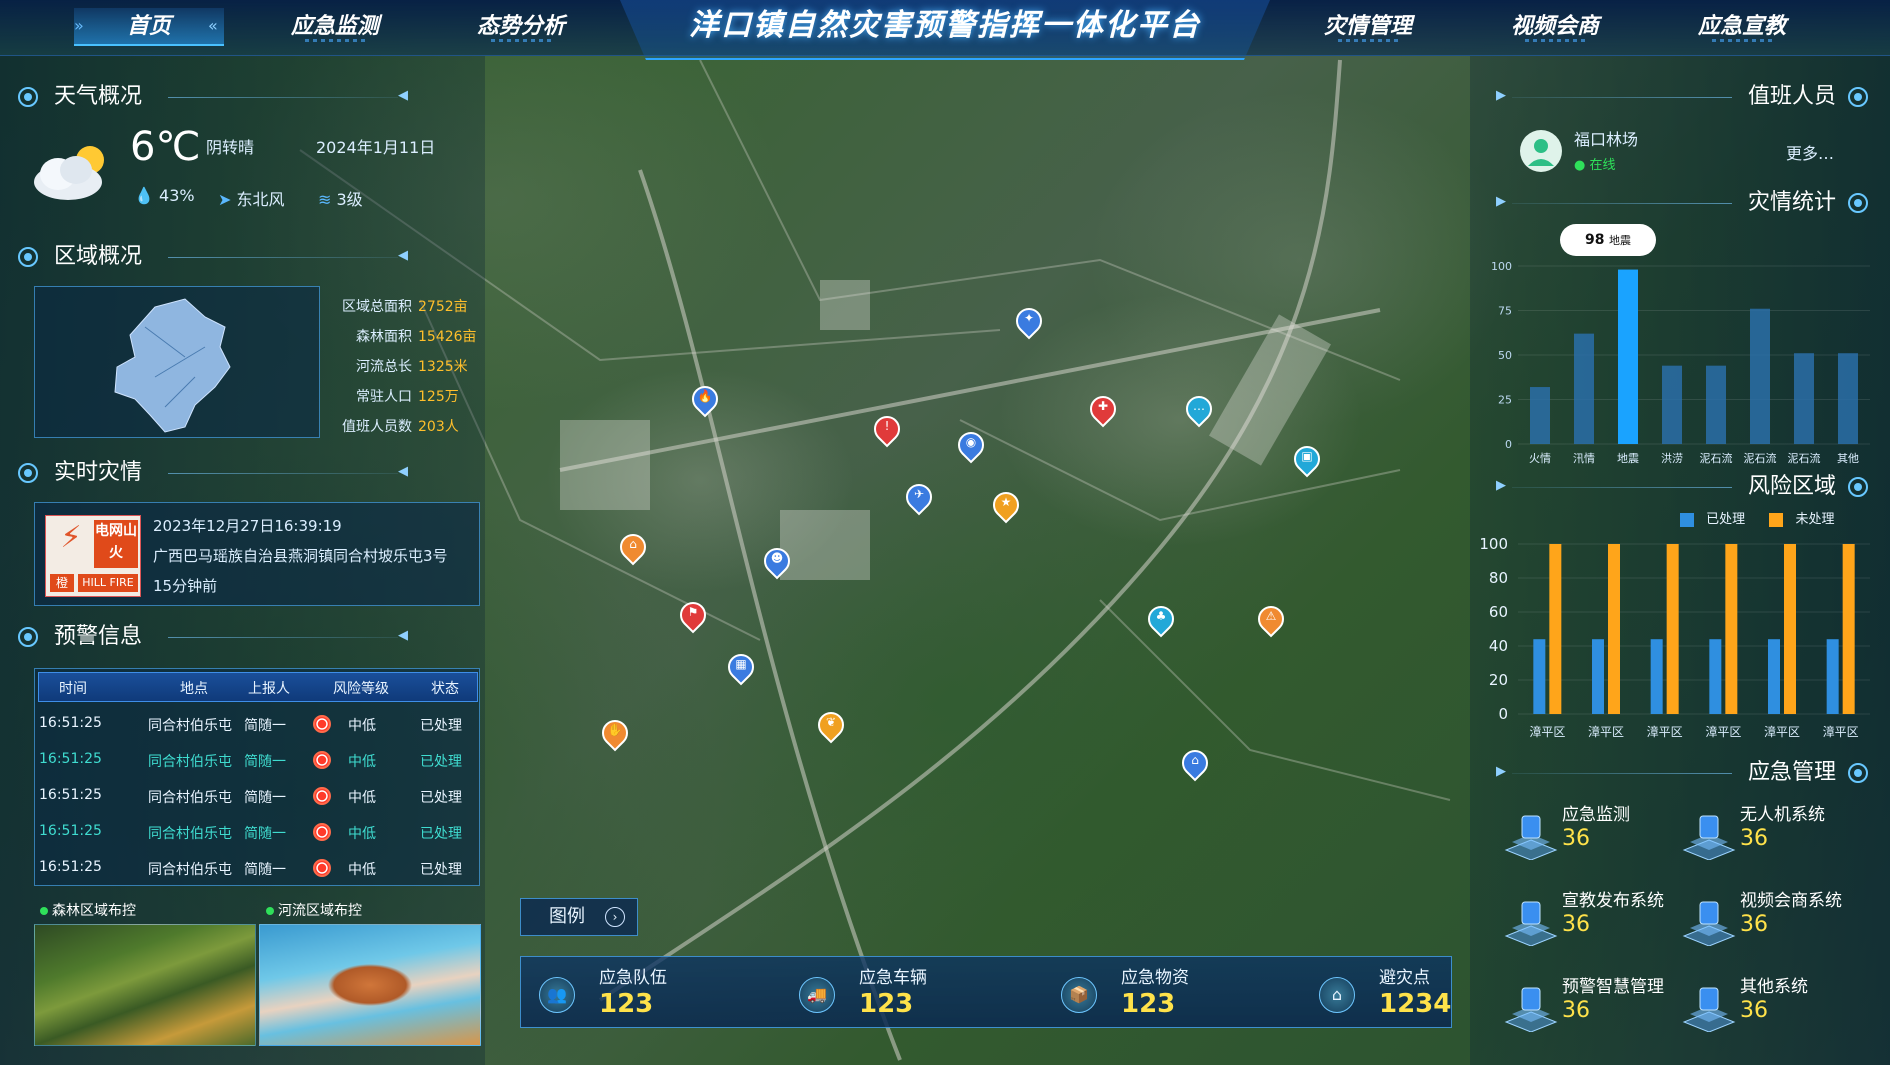 Image resolution: width=1890 pixels, height=1065 pixels. What do you see at coordinates (615, 917) in the screenshot?
I see `chevron-right-icon: ›` at bounding box center [615, 917].